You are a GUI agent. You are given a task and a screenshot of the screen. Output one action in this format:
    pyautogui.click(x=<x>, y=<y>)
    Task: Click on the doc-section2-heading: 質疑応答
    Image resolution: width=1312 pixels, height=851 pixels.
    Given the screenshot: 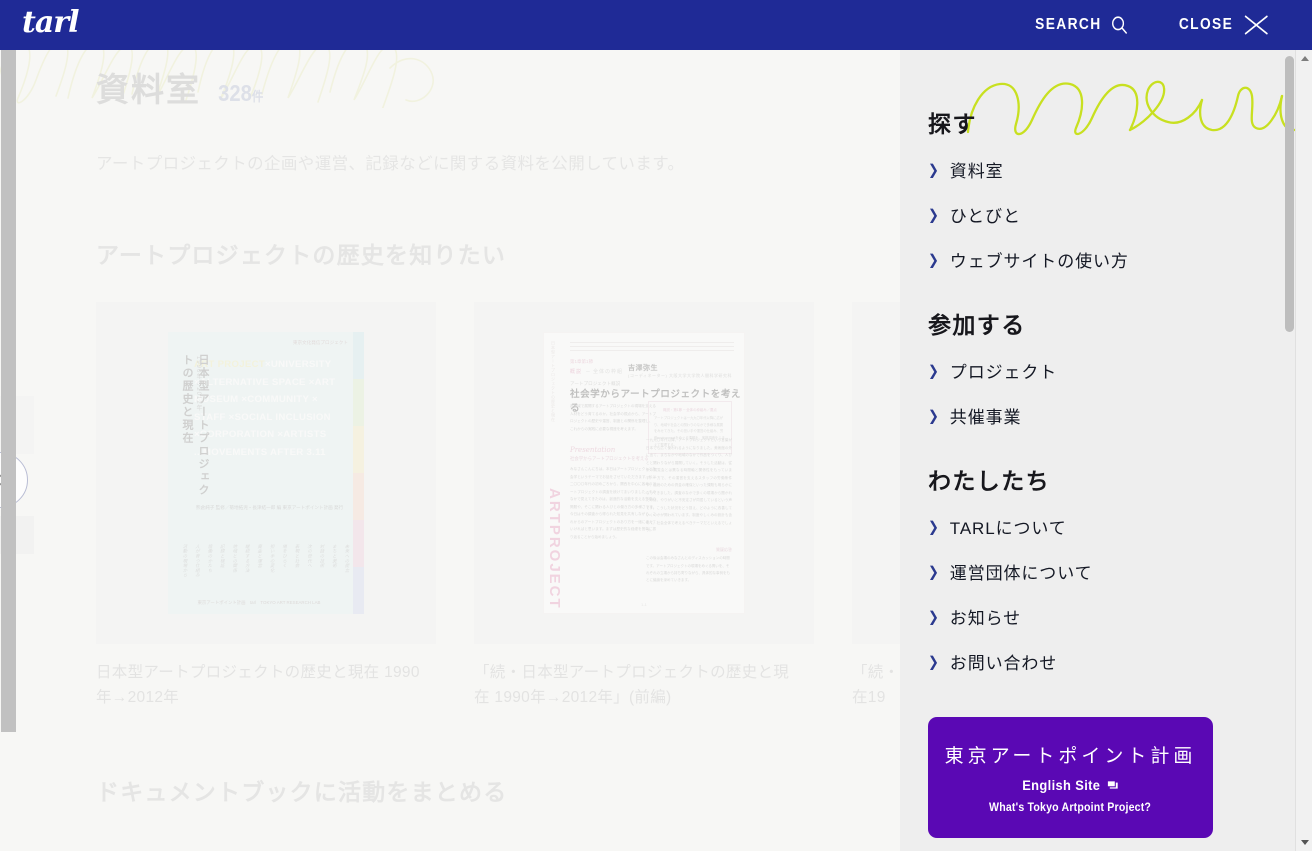 What is the action you would take?
    pyautogui.click(x=724, y=550)
    